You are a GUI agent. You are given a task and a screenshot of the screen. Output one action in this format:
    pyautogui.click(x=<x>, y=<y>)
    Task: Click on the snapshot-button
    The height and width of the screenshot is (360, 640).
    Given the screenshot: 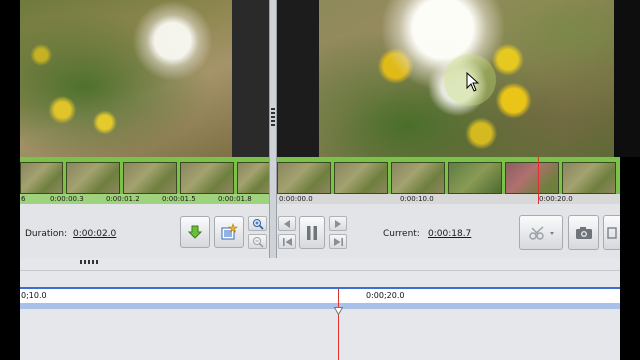 What is the action you would take?
    pyautogui.click(x=583, y=232)
    